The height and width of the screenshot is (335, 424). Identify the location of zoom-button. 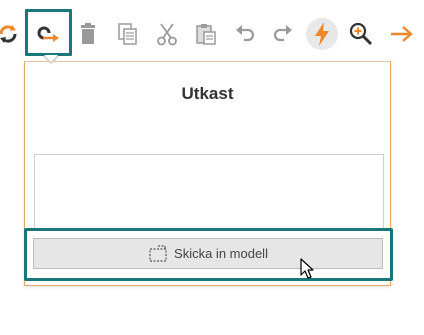
(361, 34).